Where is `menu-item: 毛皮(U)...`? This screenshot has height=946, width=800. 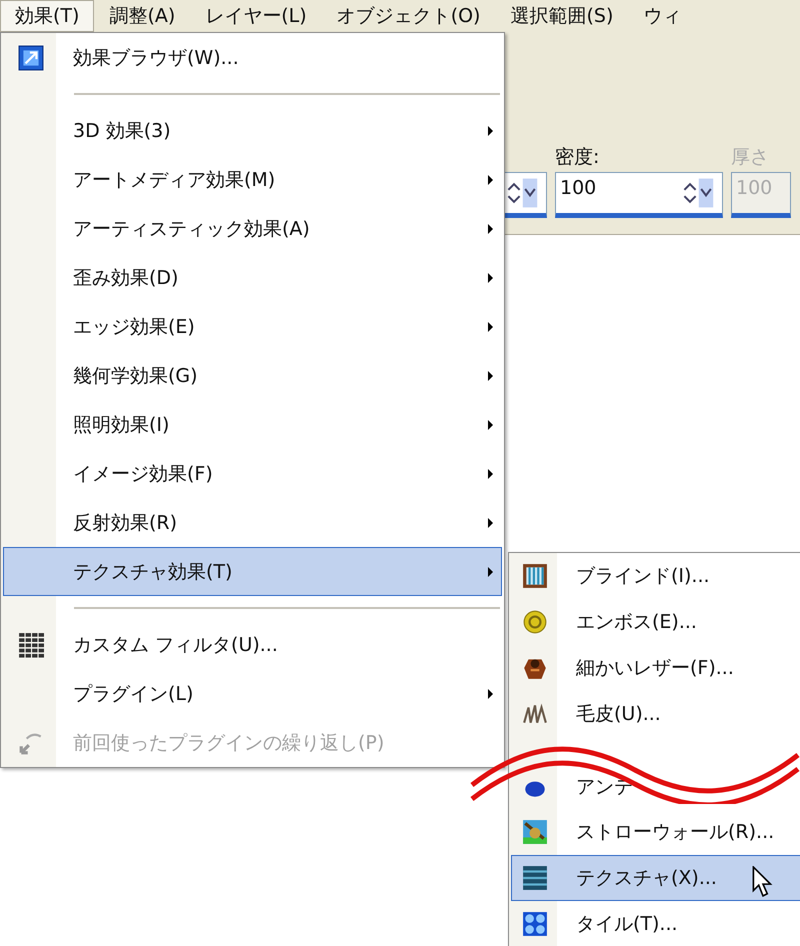 menu-item: 毛皮(U)... is located at coordinates (655, 714).